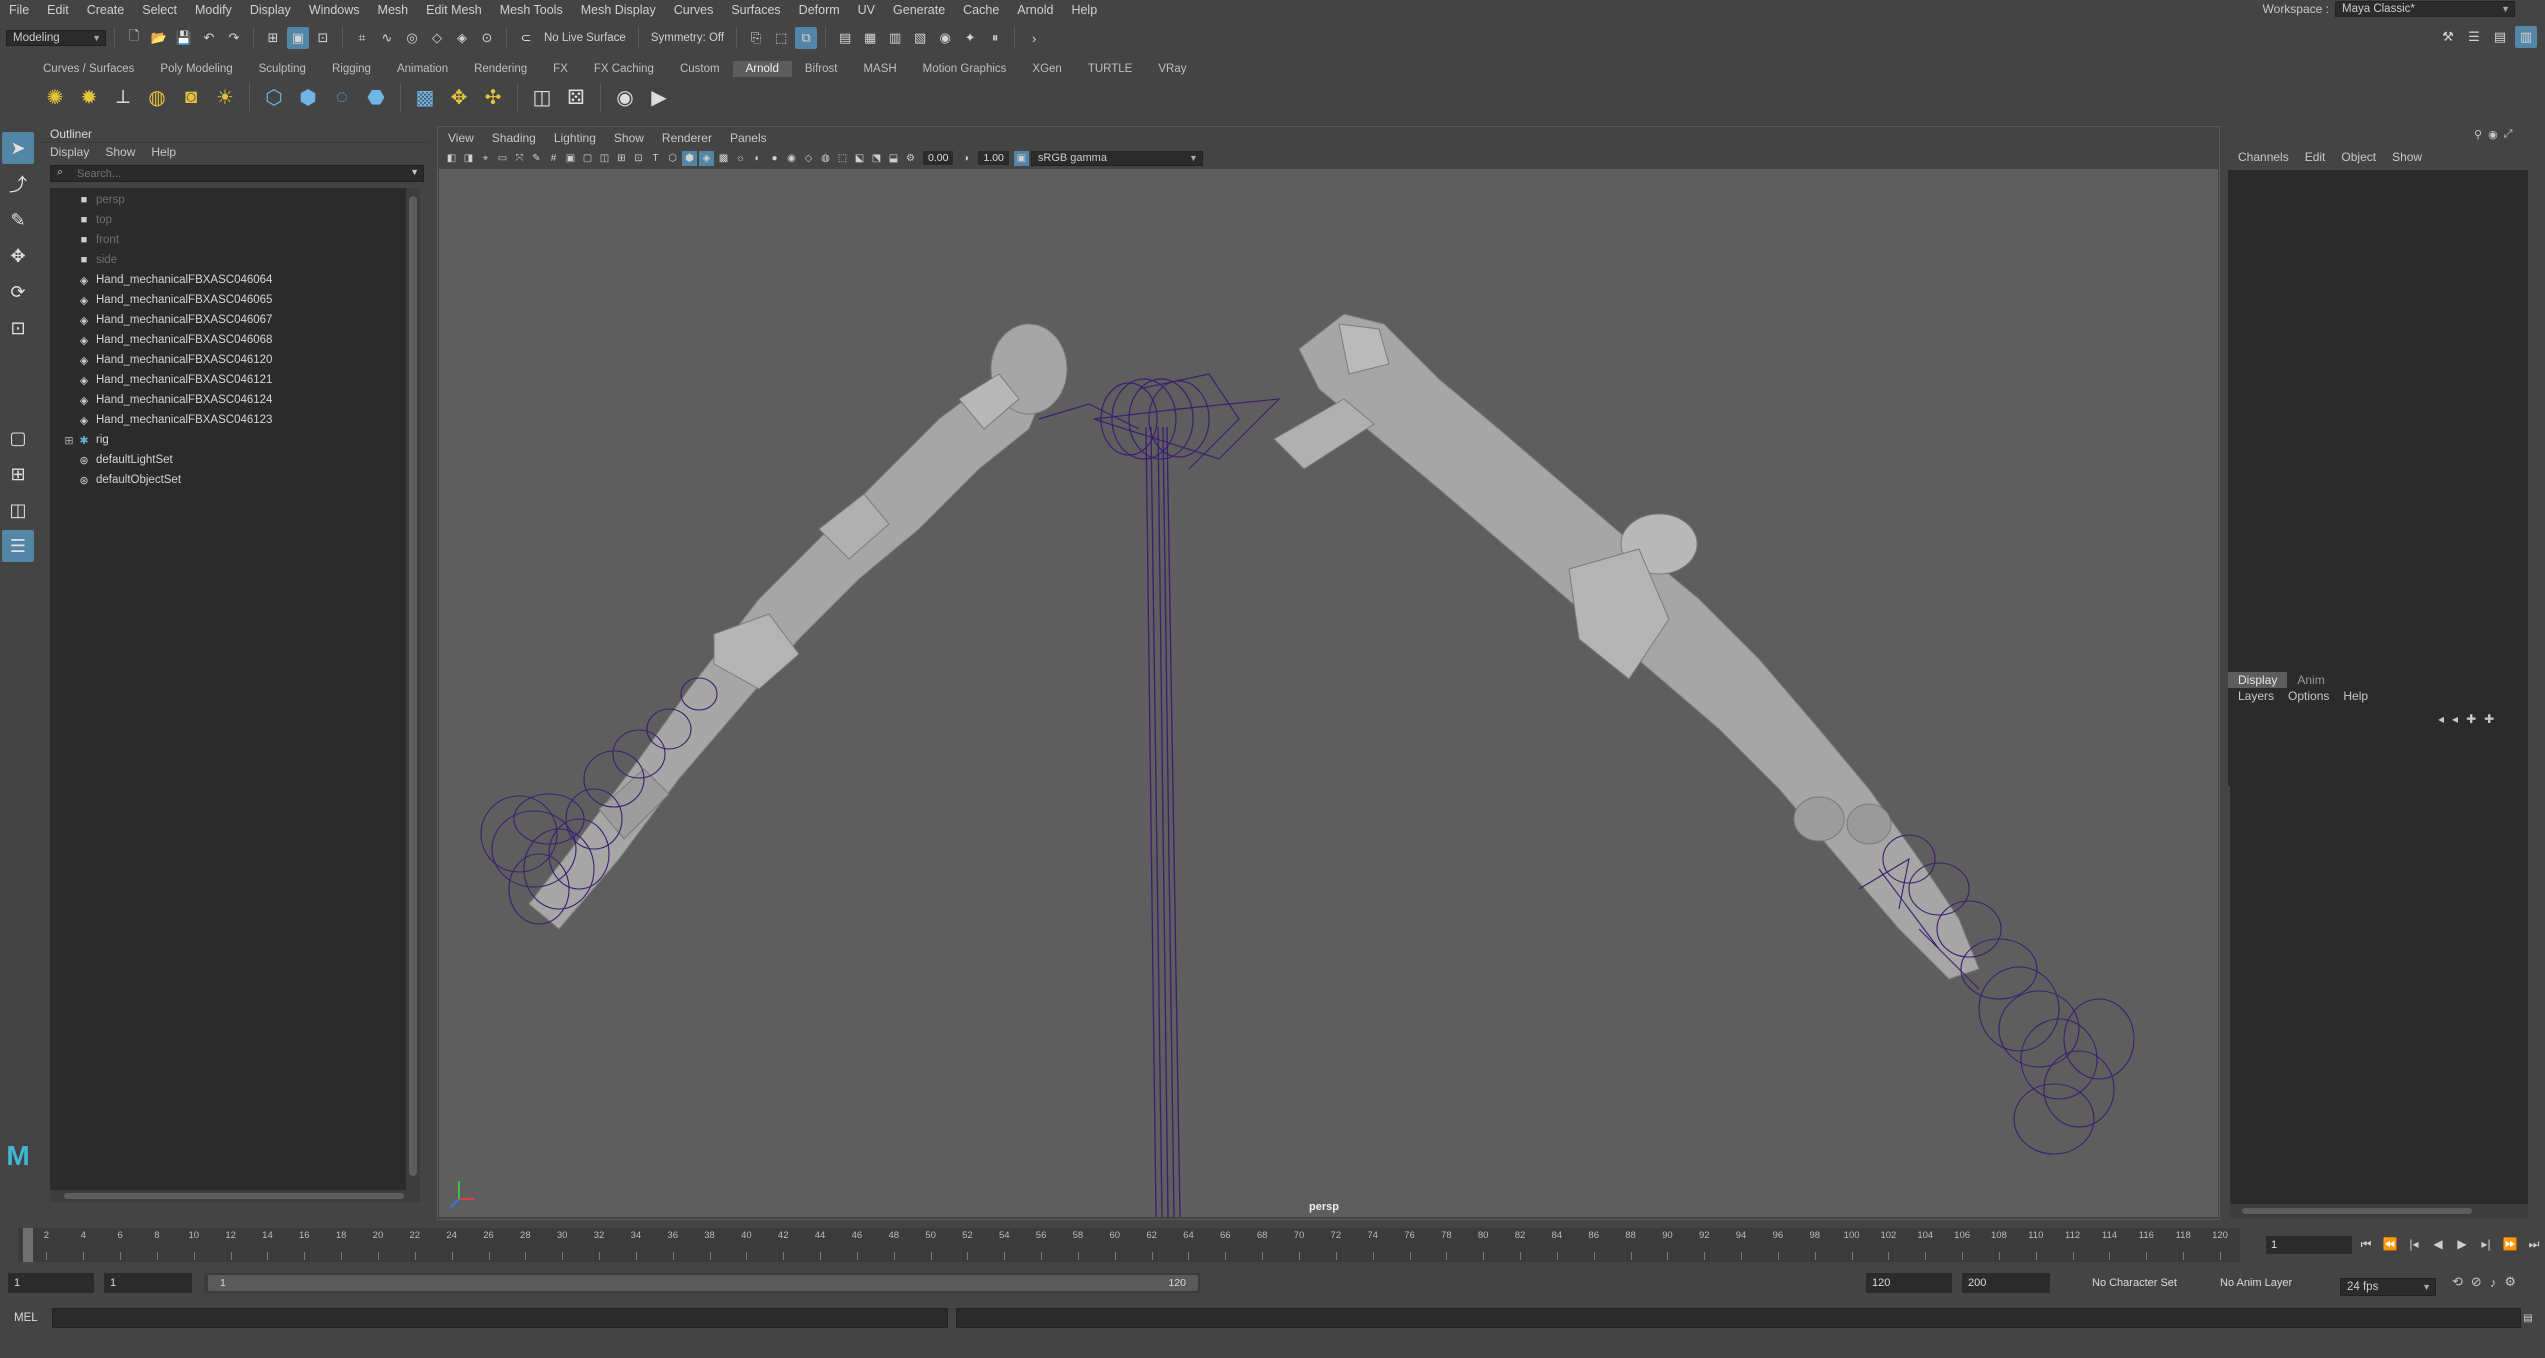 The image size is (2545, 1358). What do you see at coordinates (235, 380) in the screenshot?
I see `outliner-item: ◈ Hand_mechanicalFBXASC046121` at bounding box center [235, 380].